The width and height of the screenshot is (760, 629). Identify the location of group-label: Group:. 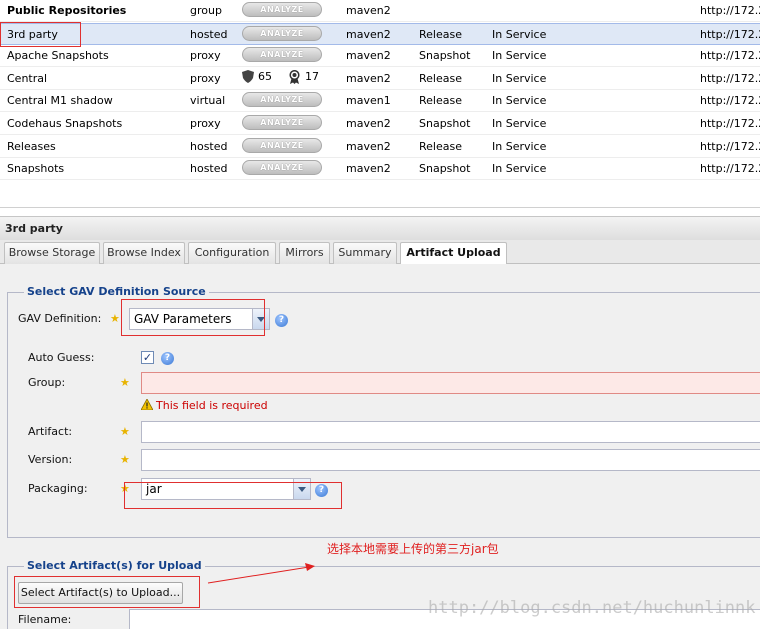
(47, 382).